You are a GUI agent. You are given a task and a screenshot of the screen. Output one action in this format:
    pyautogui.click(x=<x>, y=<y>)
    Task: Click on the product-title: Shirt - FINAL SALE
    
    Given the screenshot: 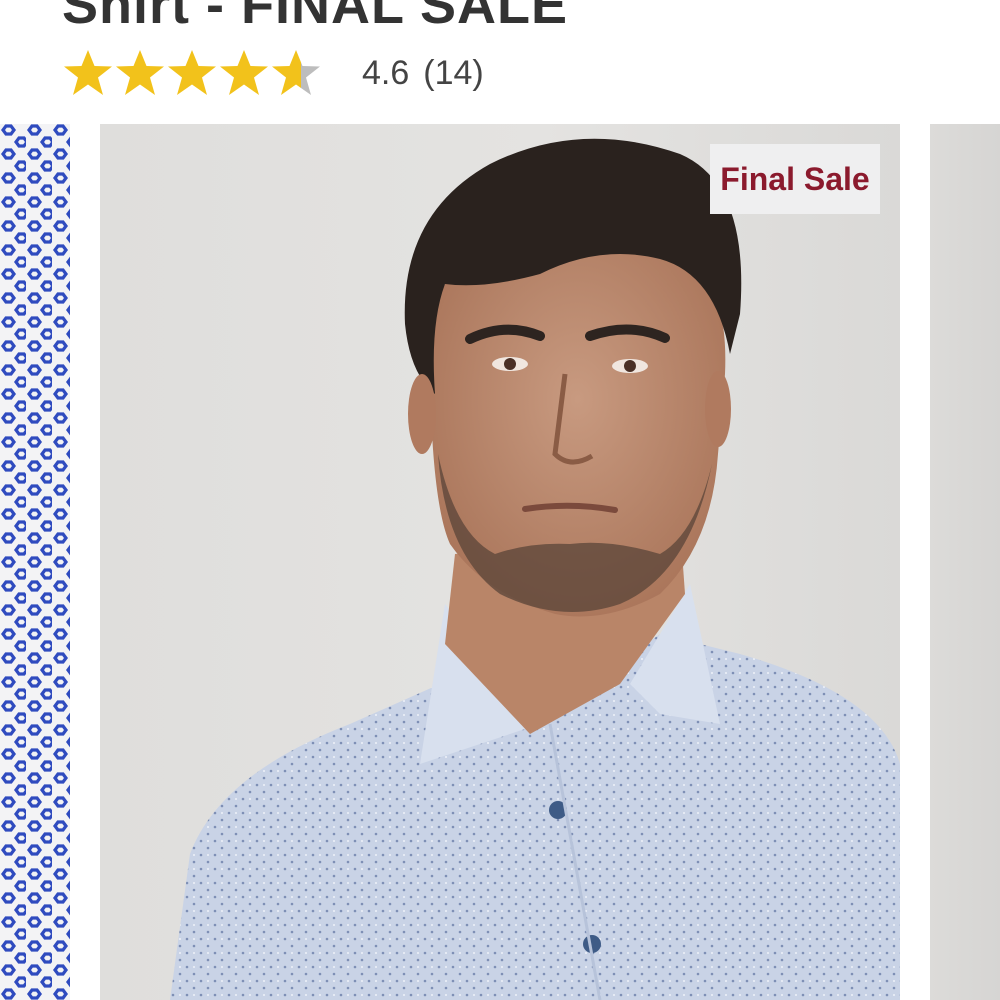 What is the action you would take?
    pyautogui.click(x=315, y=17)
    